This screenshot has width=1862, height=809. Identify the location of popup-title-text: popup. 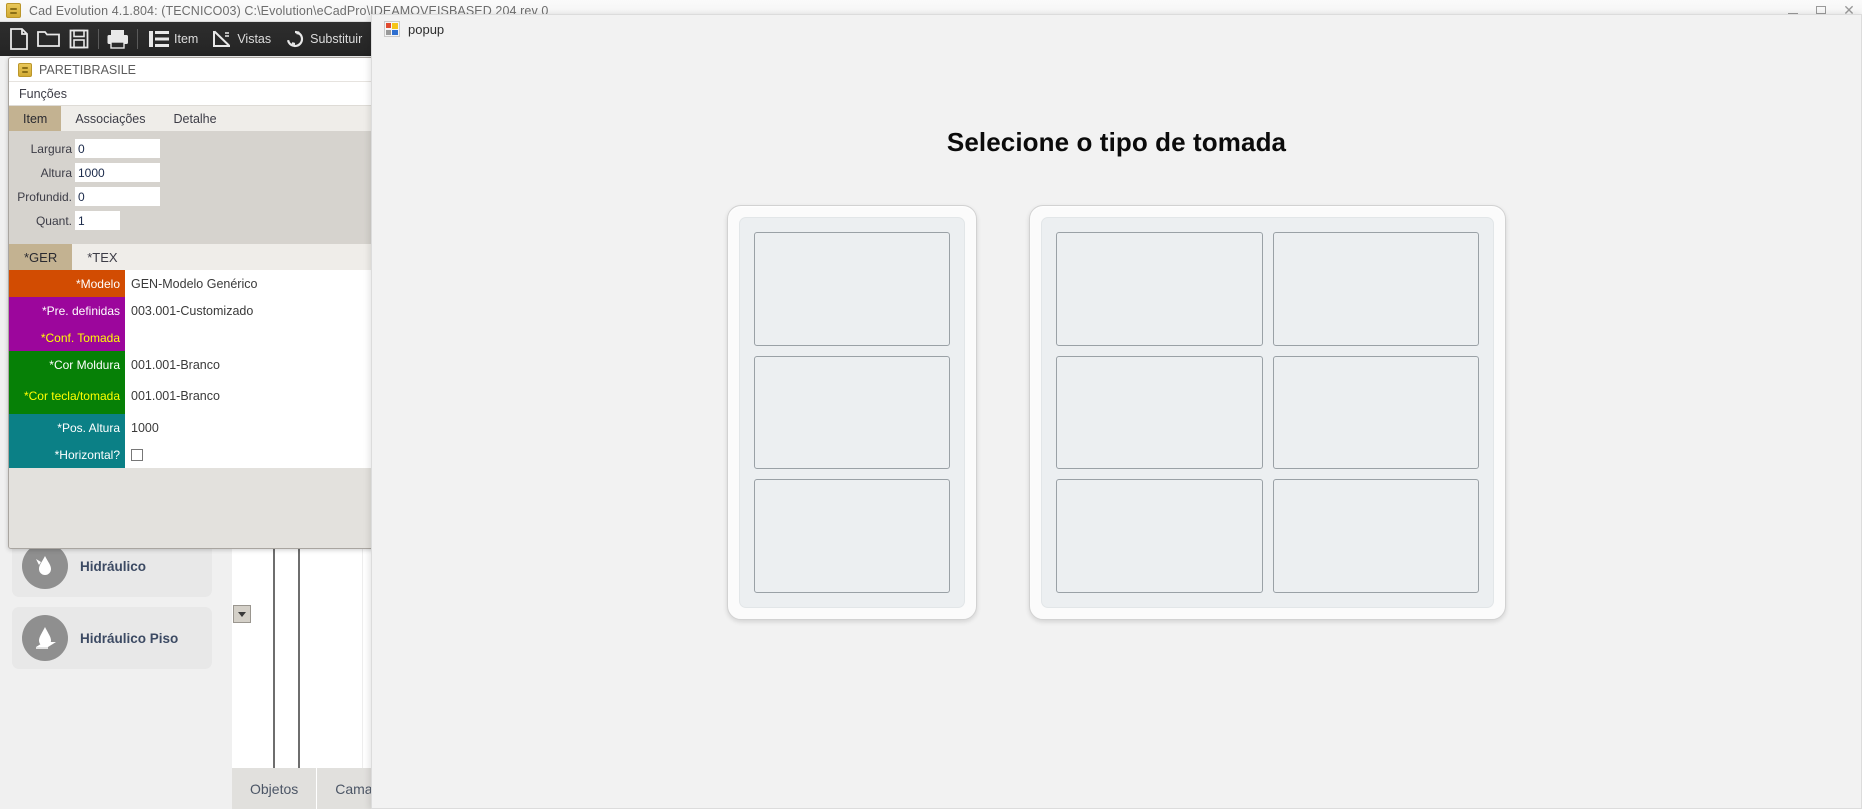
(426, 29).